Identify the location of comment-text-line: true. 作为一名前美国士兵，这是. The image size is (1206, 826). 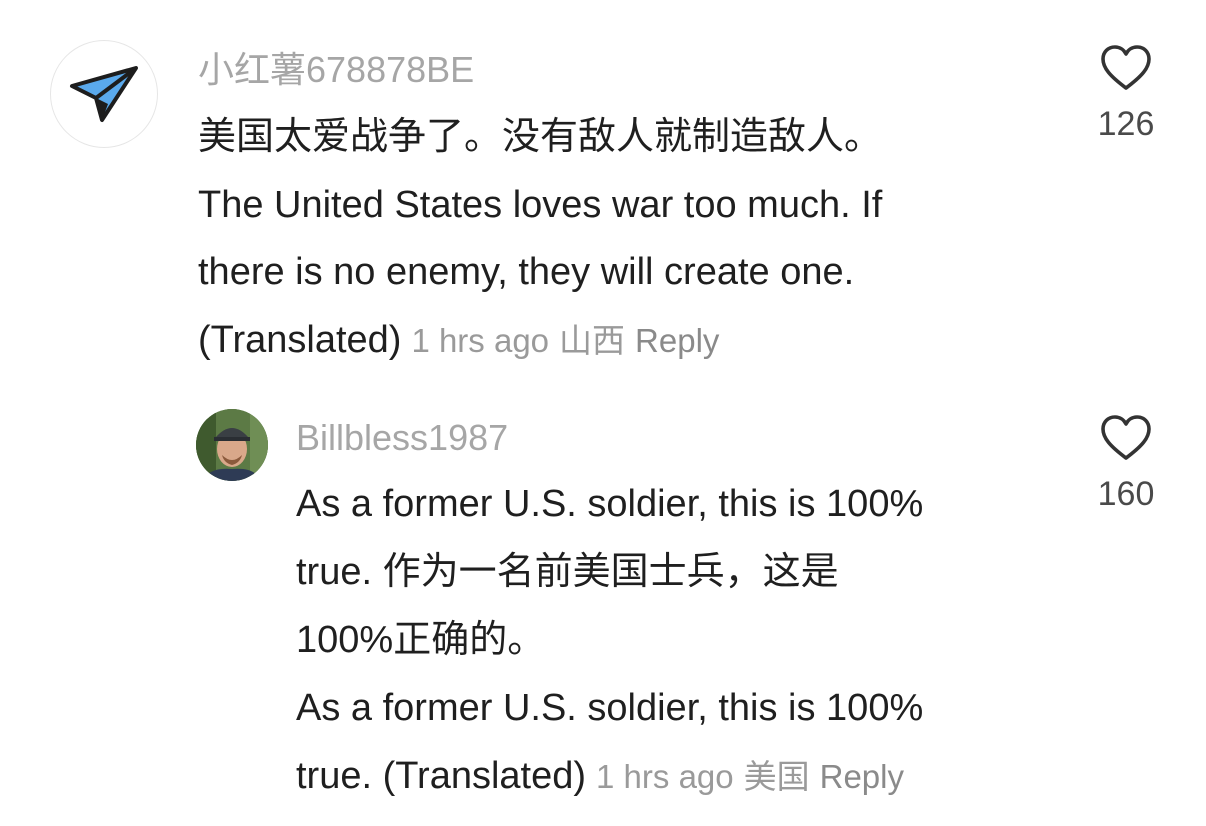
(567, 572).